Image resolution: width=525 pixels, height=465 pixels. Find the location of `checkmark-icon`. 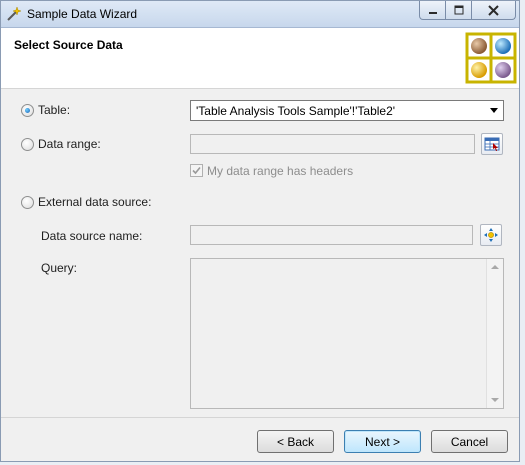

checkmark-icon is located at coordinates (196, 170).